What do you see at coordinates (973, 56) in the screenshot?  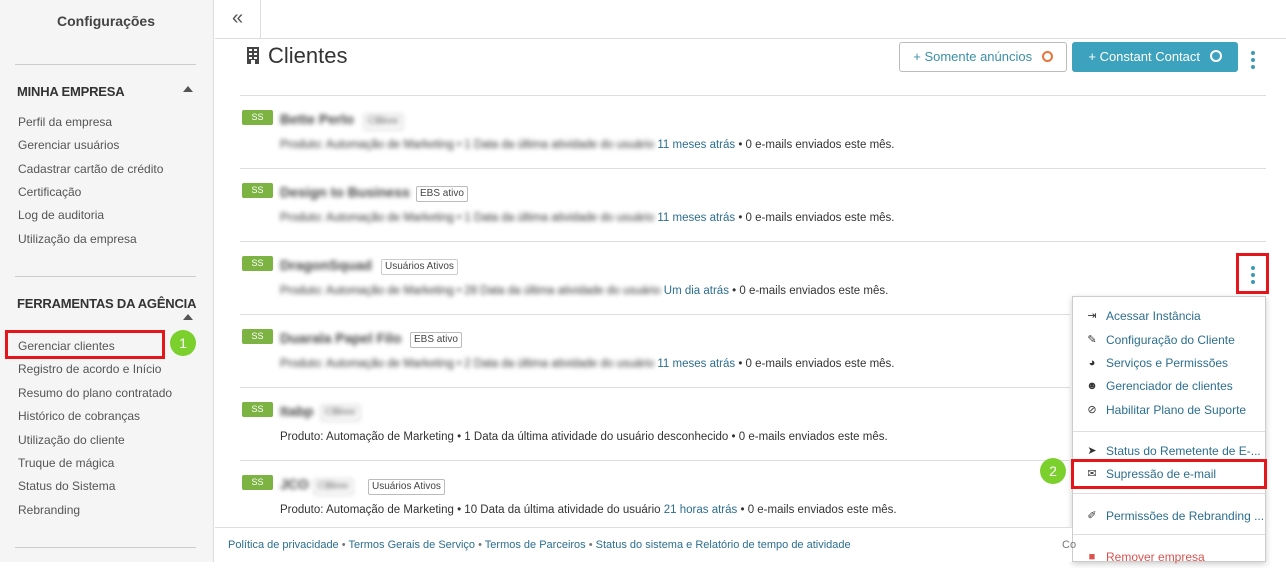 I see `add-ads-only-label: + Somente anúncios` at bounding box center [973, 56].